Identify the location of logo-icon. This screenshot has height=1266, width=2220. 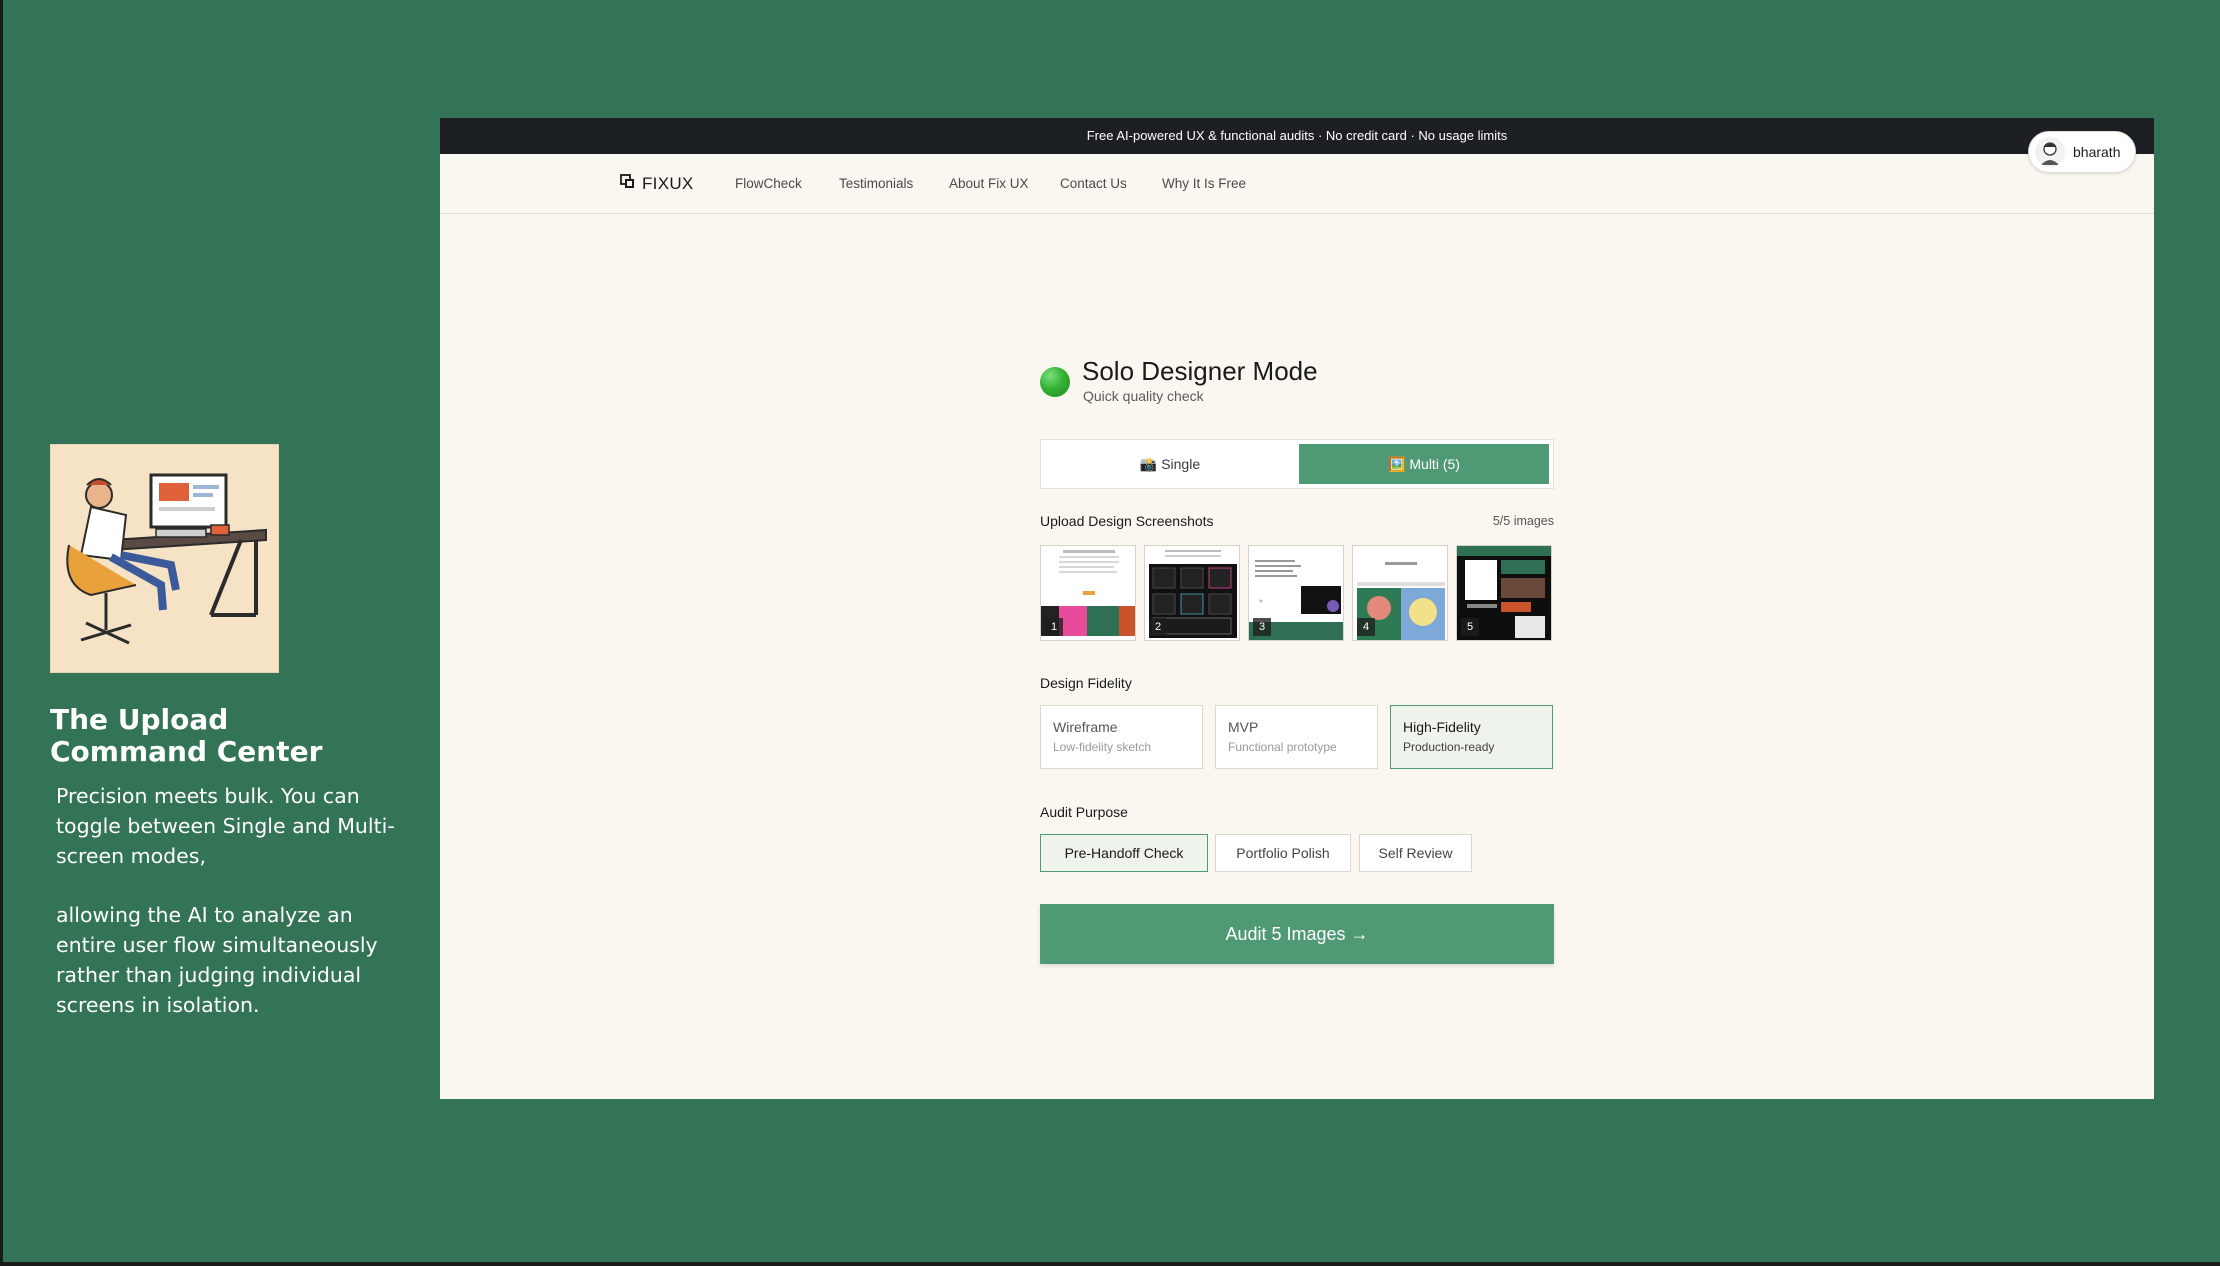
(627, 184).